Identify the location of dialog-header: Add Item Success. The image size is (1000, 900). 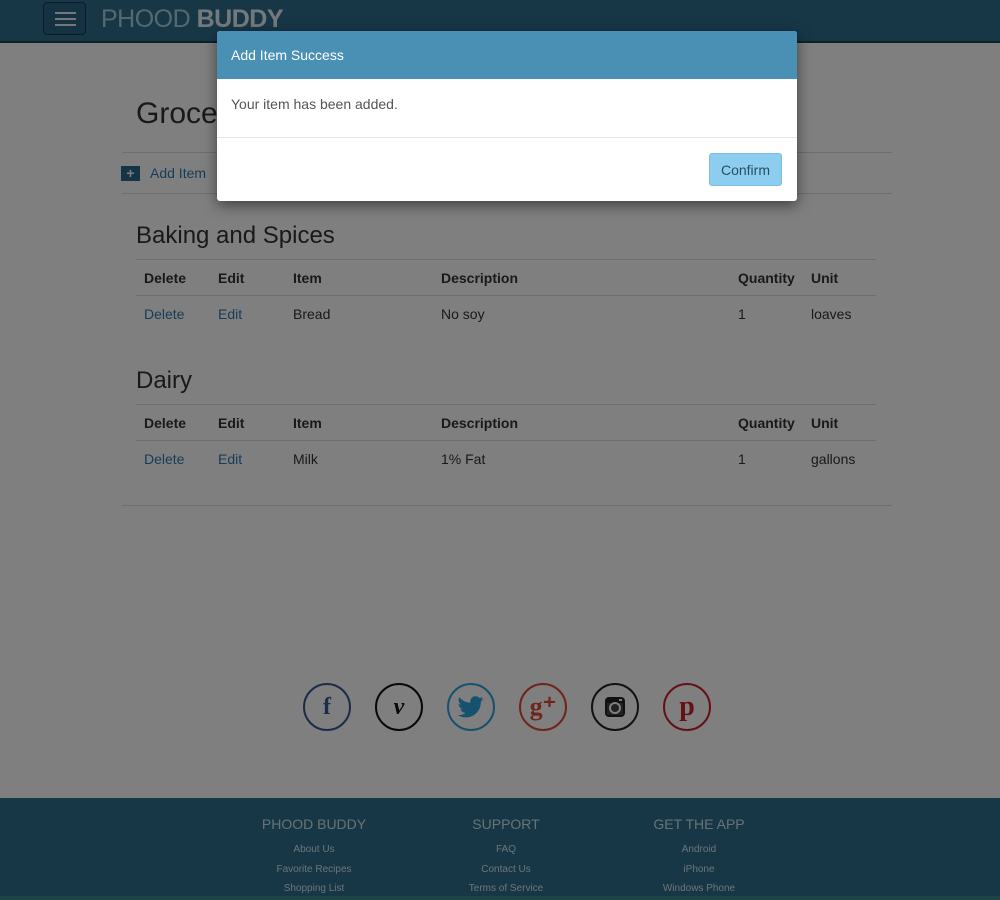
(507, 55).